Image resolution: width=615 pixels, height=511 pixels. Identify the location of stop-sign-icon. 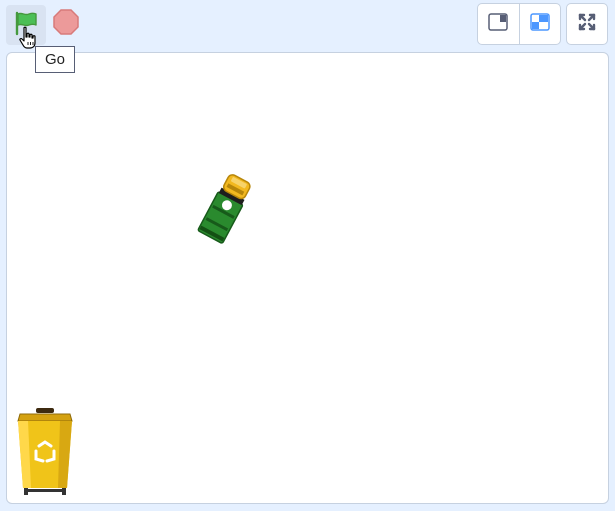
(66, 24).